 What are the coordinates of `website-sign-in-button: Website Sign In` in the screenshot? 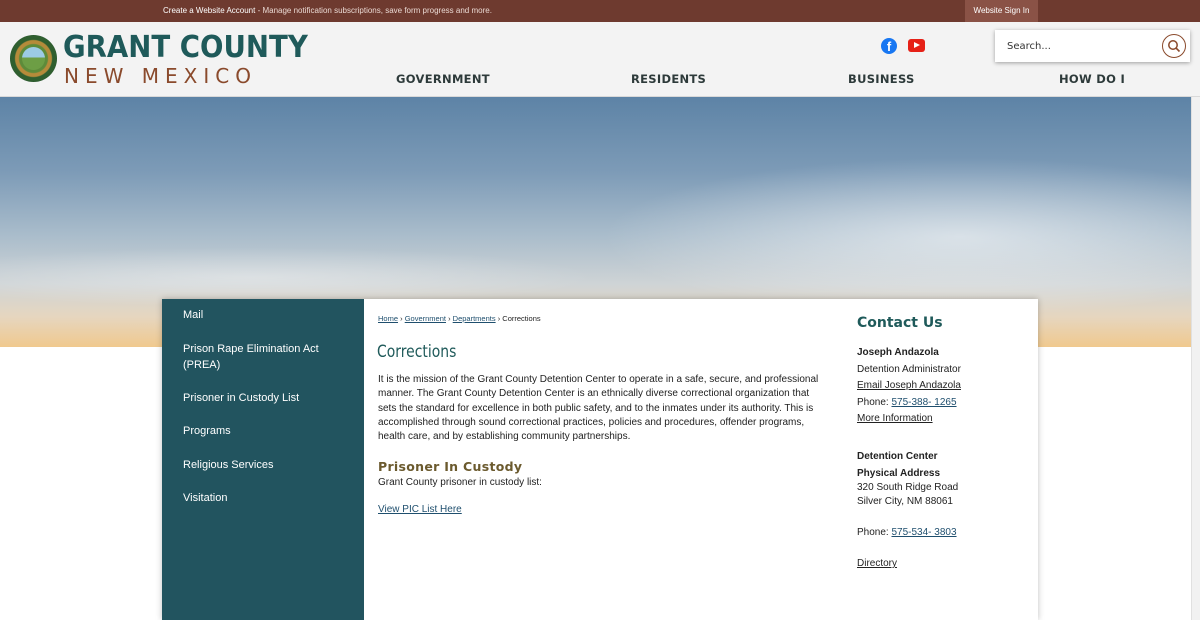 It's located at (1001, 11).